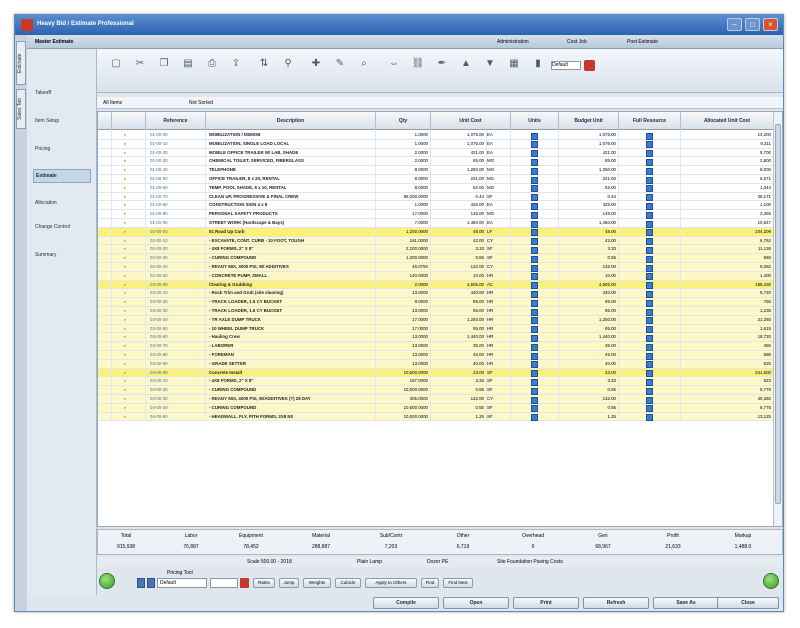 The width and height of the screenshot is (800, 628). What do you see at coordinates (264, 64) in the screenshot?
I see `sort-icon: ⇅` at bounding box center [264, 64].